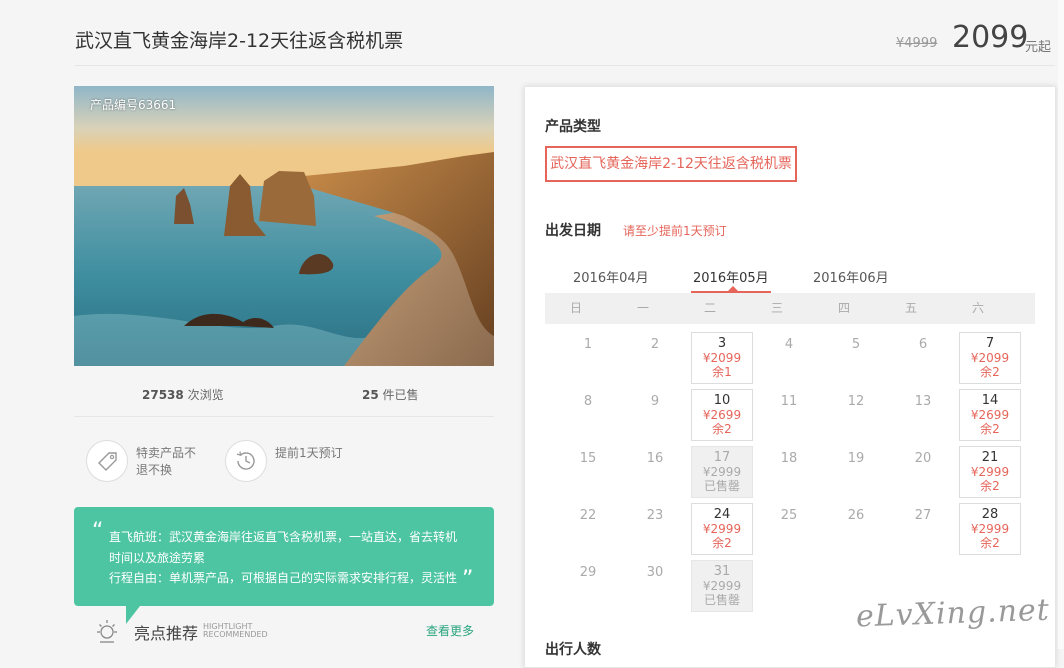  I want to click on feature-text: 特卖产品不退不换, so click(166, 461).